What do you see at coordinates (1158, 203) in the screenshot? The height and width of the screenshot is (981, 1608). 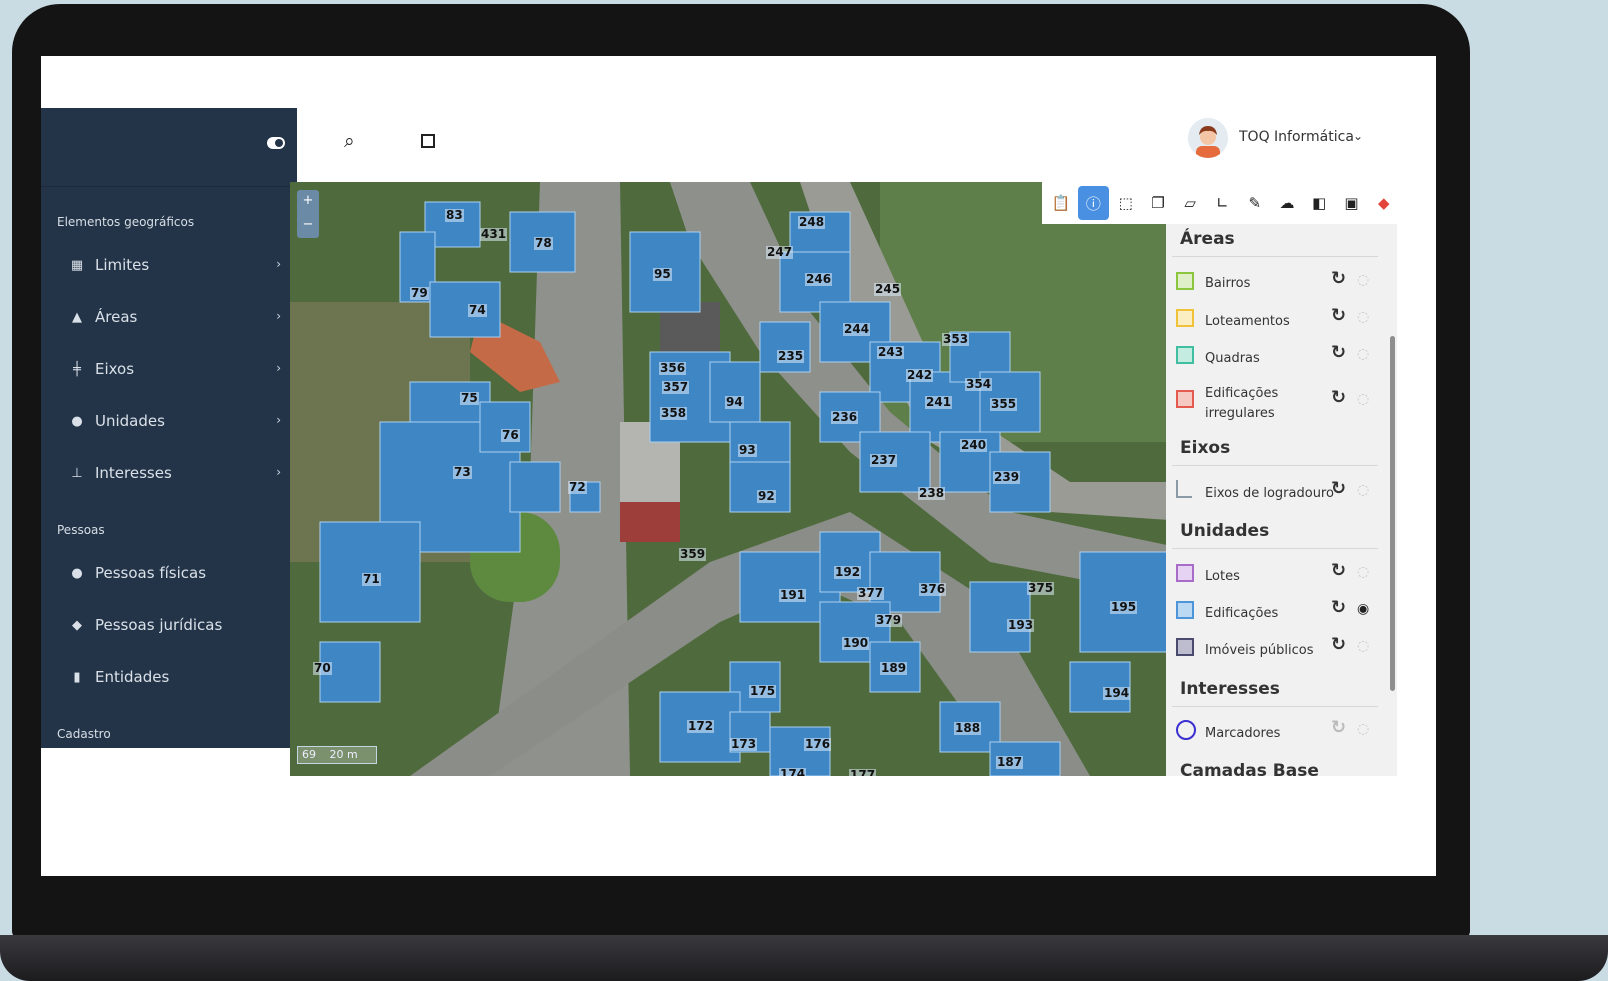 I see `copy-icon: ❐` at bounding box center [1158, 203].